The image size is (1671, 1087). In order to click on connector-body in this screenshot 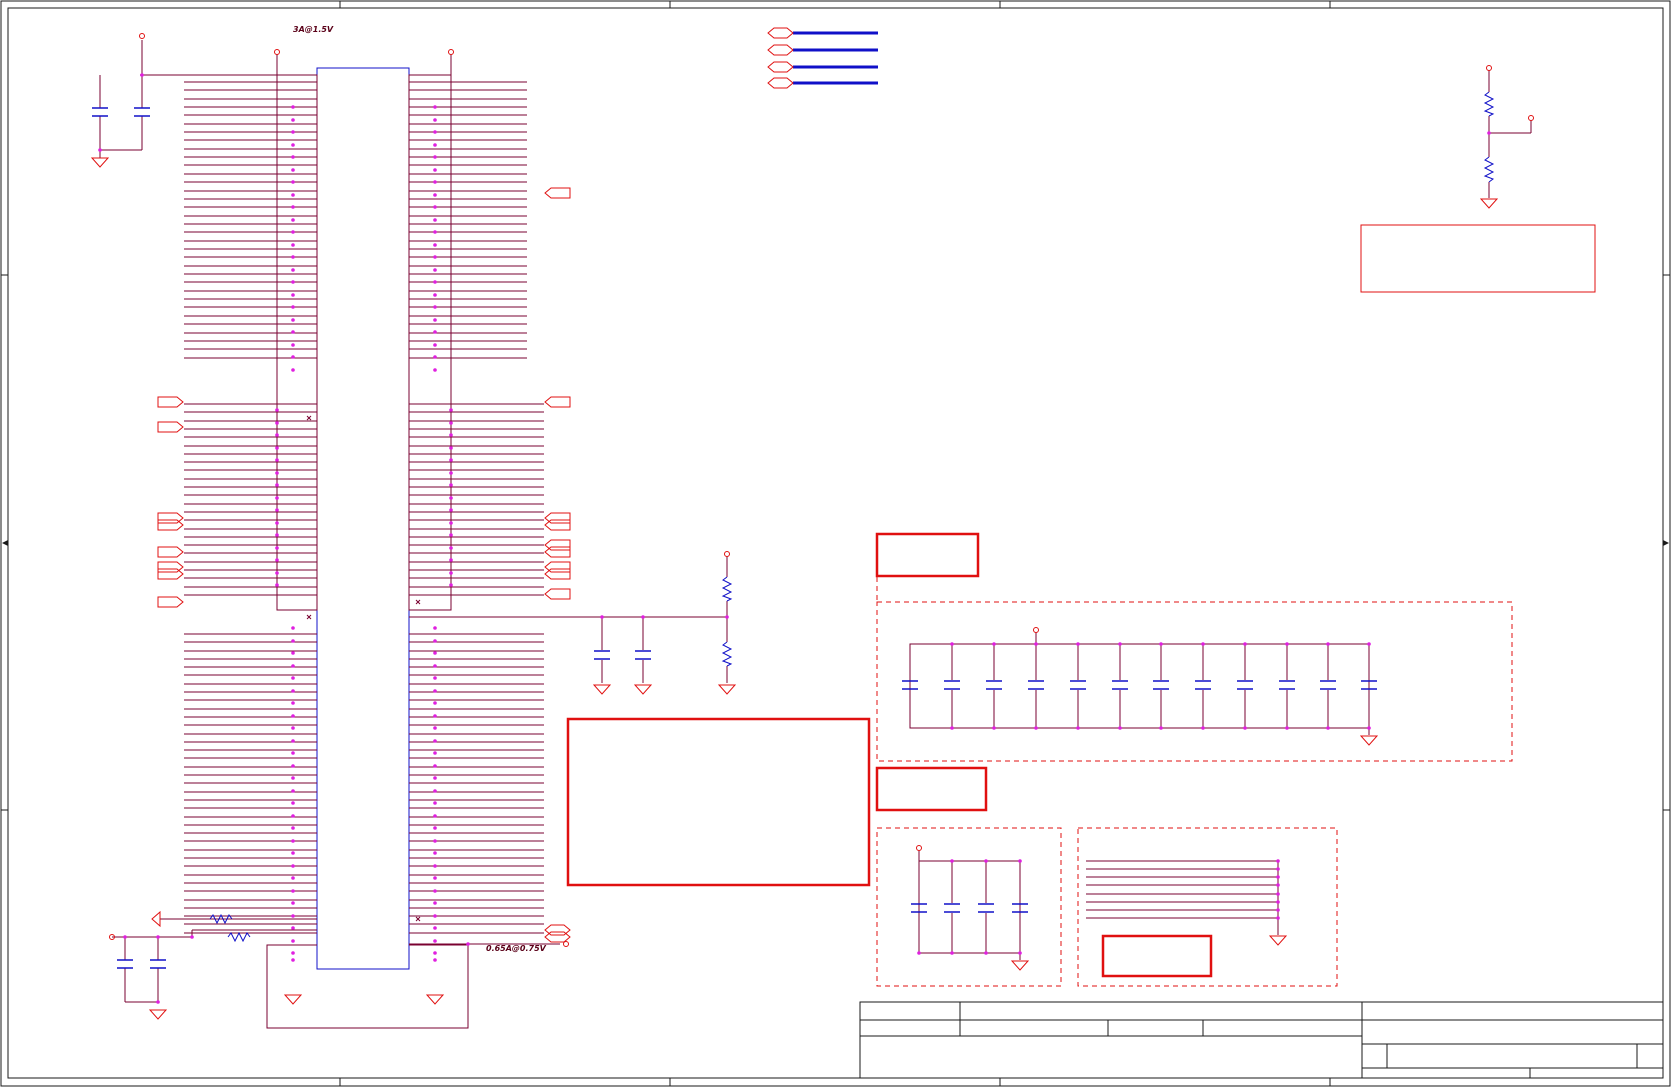, I will do `click(363, 518)`.